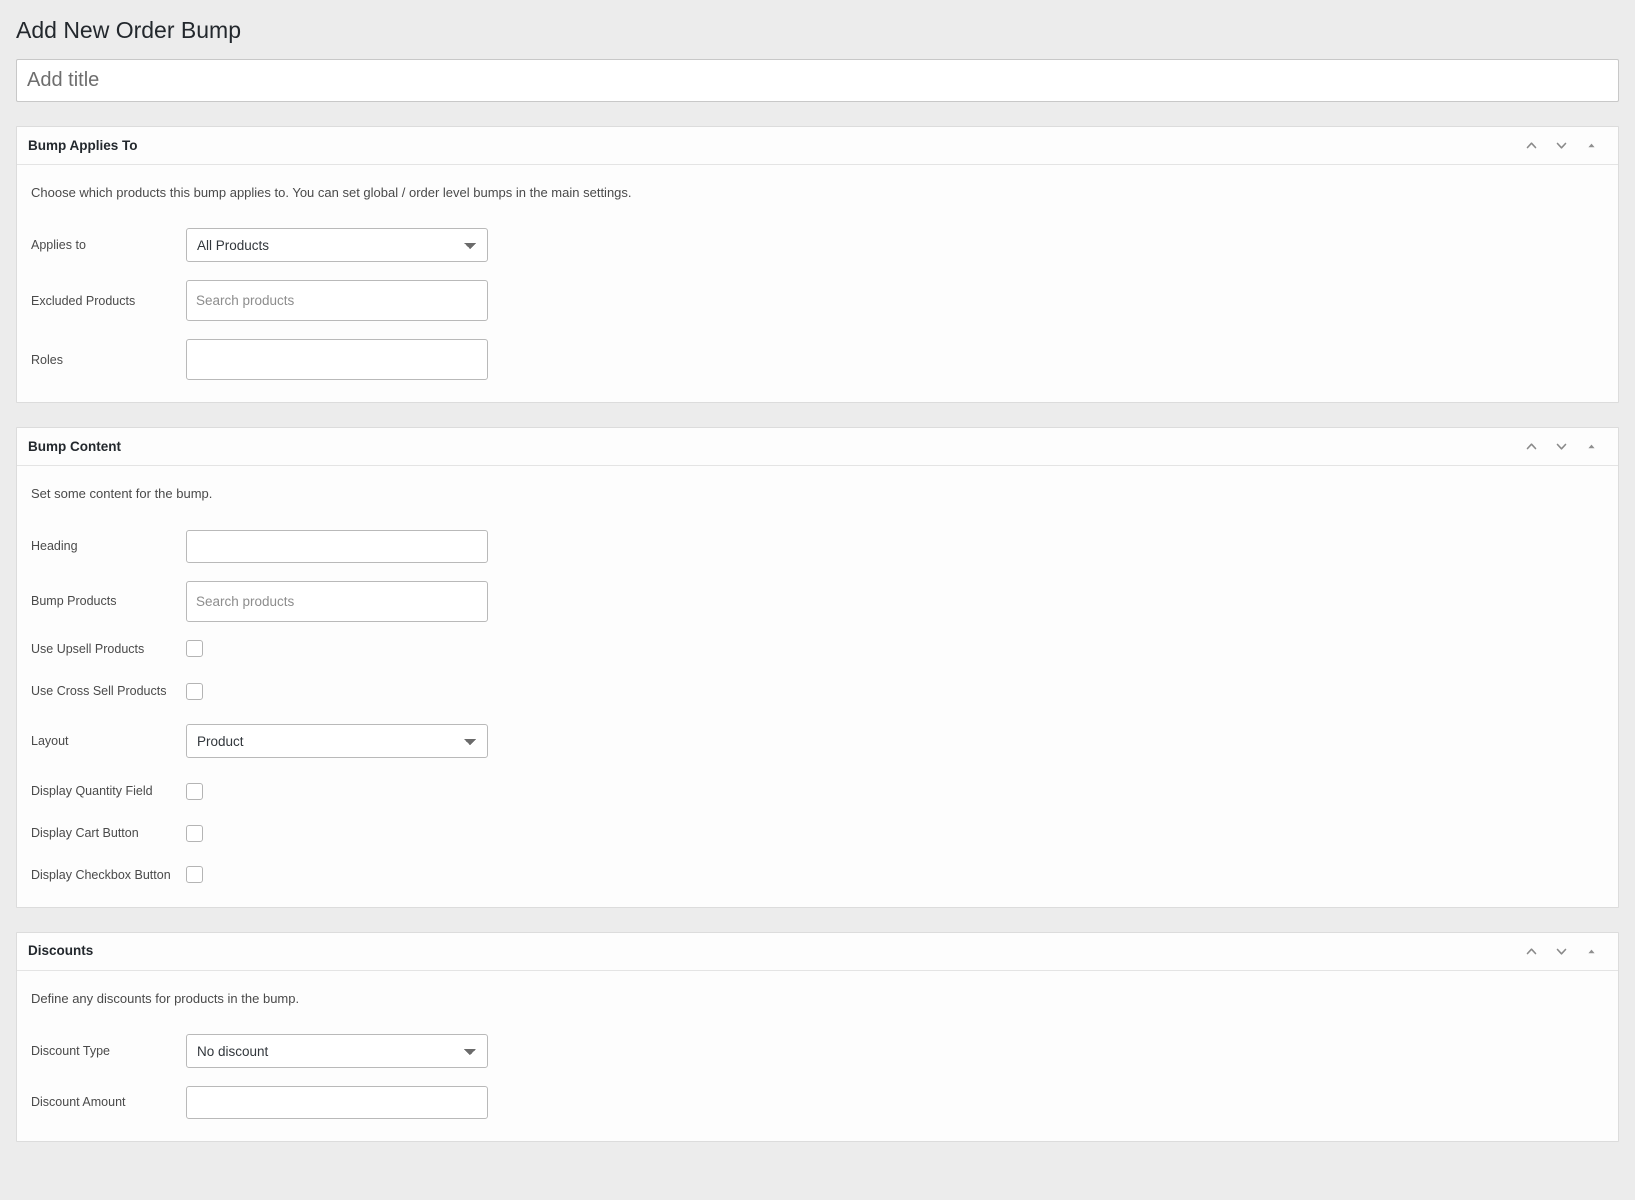  I want to click on discount-amount-input, so click(337, 1103).